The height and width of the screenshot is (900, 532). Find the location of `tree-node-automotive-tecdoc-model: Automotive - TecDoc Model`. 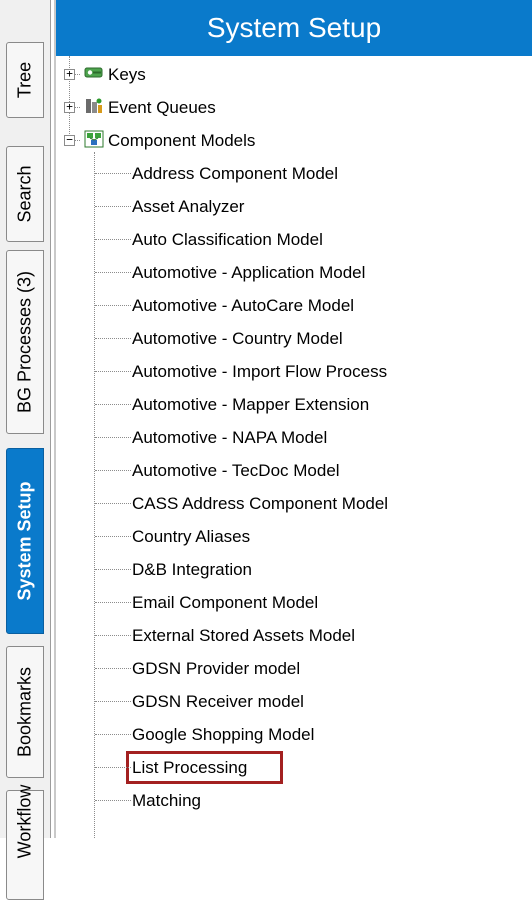

tree-node-automotive-tecdoc-model: Automotive - TecDoc Model is located at coordinates (236, 470).